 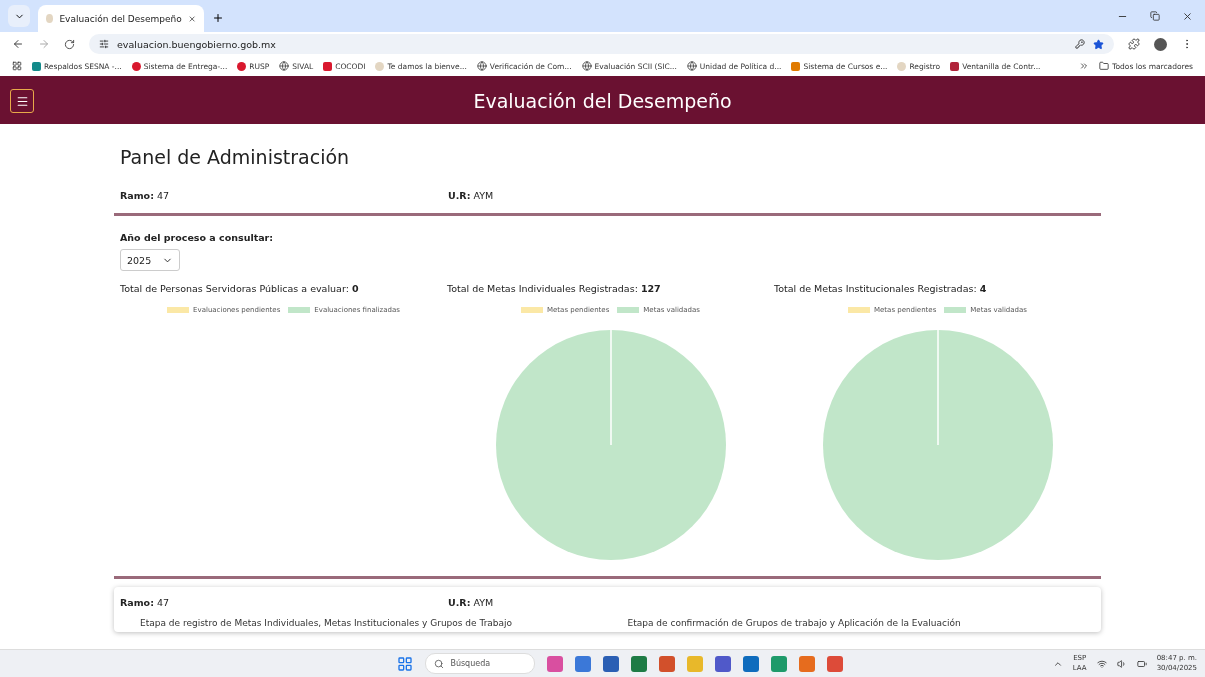 I want to click on profile-avatar, so click(x=1160, y=44).